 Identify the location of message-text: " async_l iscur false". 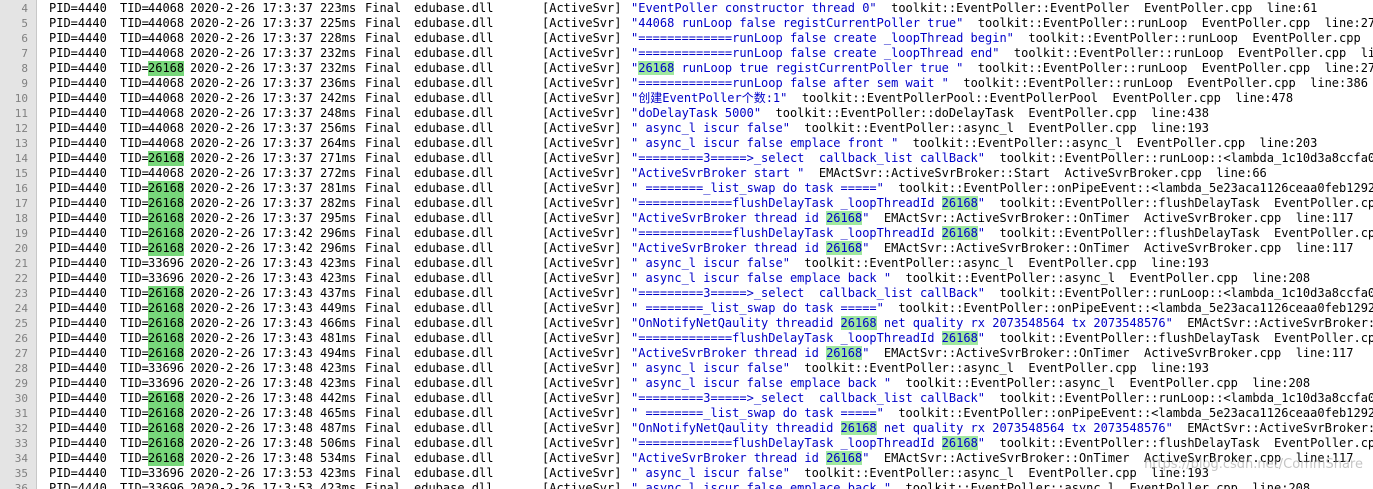
(710, 128).